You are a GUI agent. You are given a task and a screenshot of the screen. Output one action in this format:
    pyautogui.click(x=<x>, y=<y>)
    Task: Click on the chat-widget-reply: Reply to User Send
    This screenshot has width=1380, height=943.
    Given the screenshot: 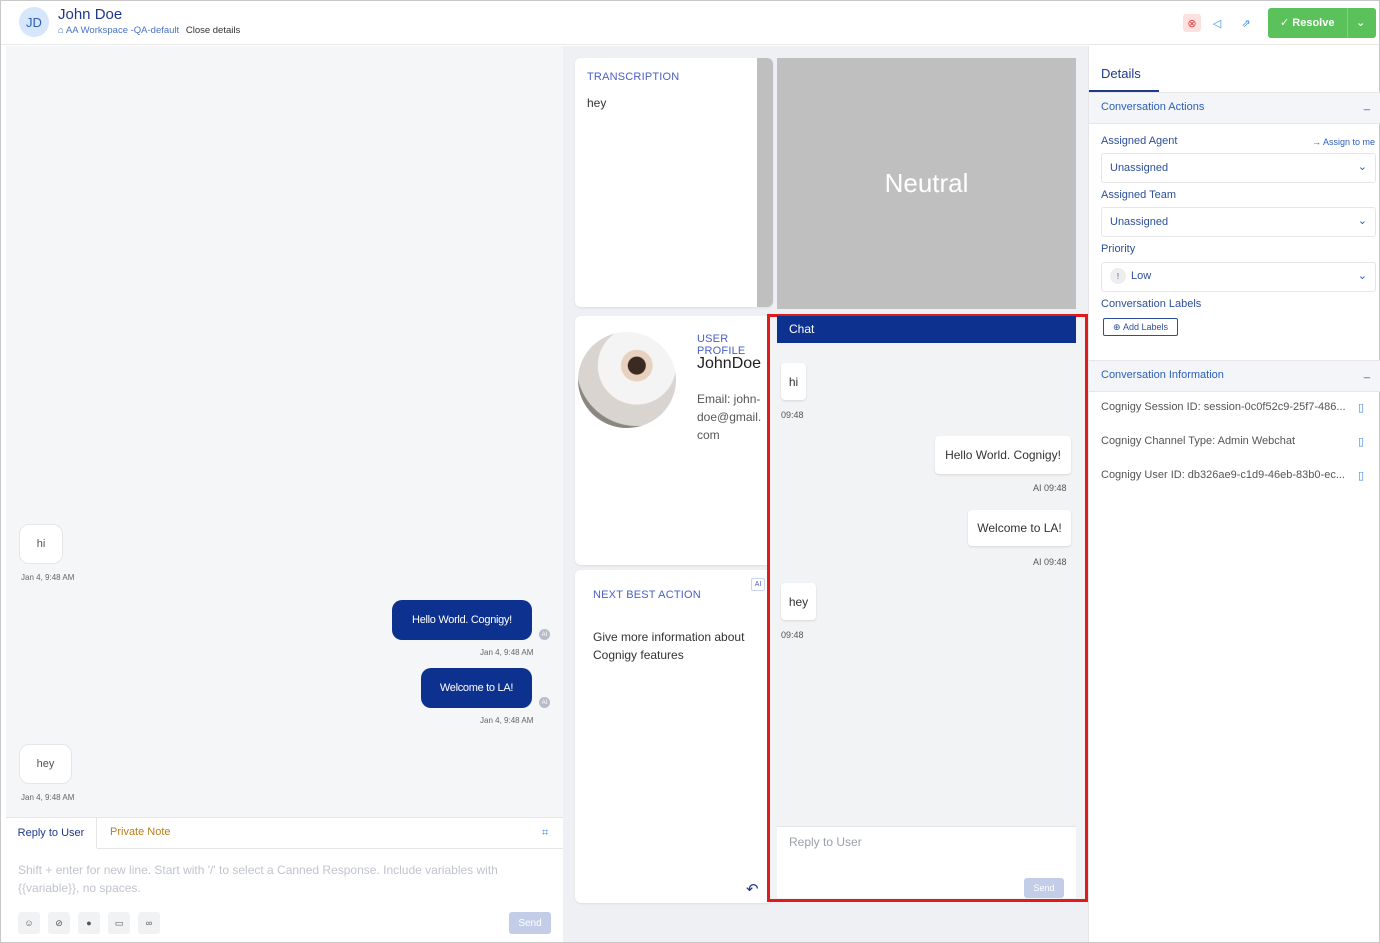 What is the action you would take?
    pyautogui.click(x=926, y=862)
    